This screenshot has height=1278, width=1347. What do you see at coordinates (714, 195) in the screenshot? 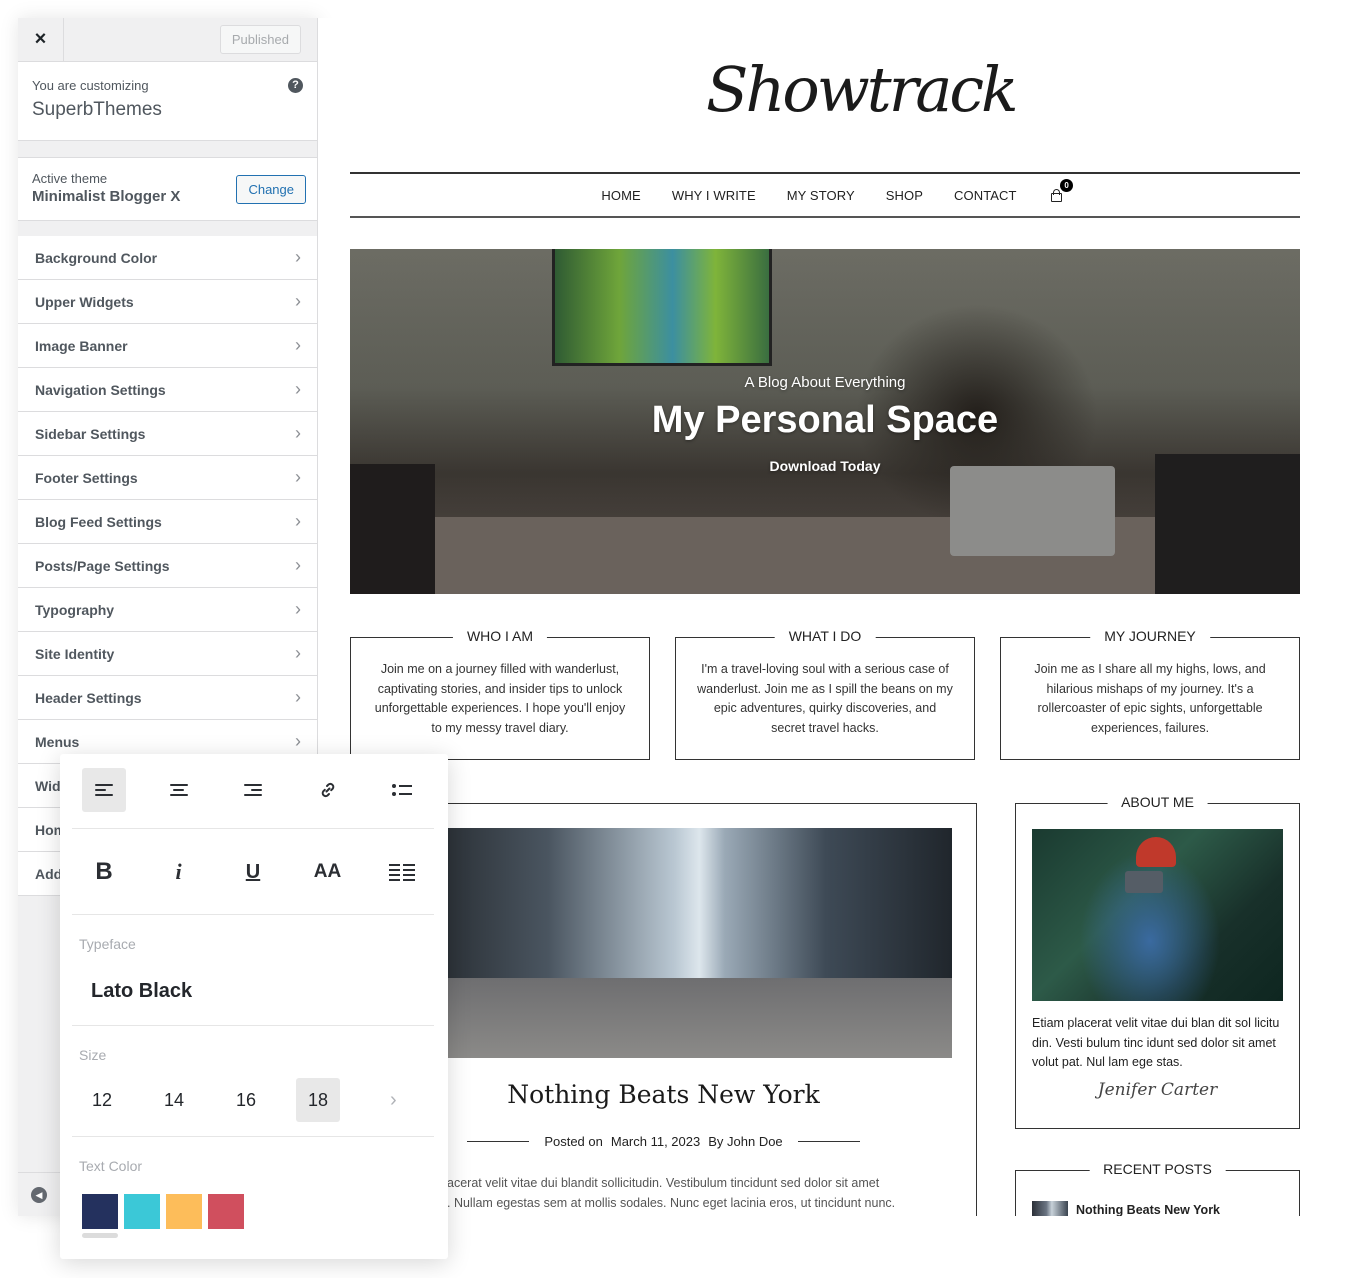
I see `nav-why-i-write: WHY I WRITE` at bounding box center [714, 195].